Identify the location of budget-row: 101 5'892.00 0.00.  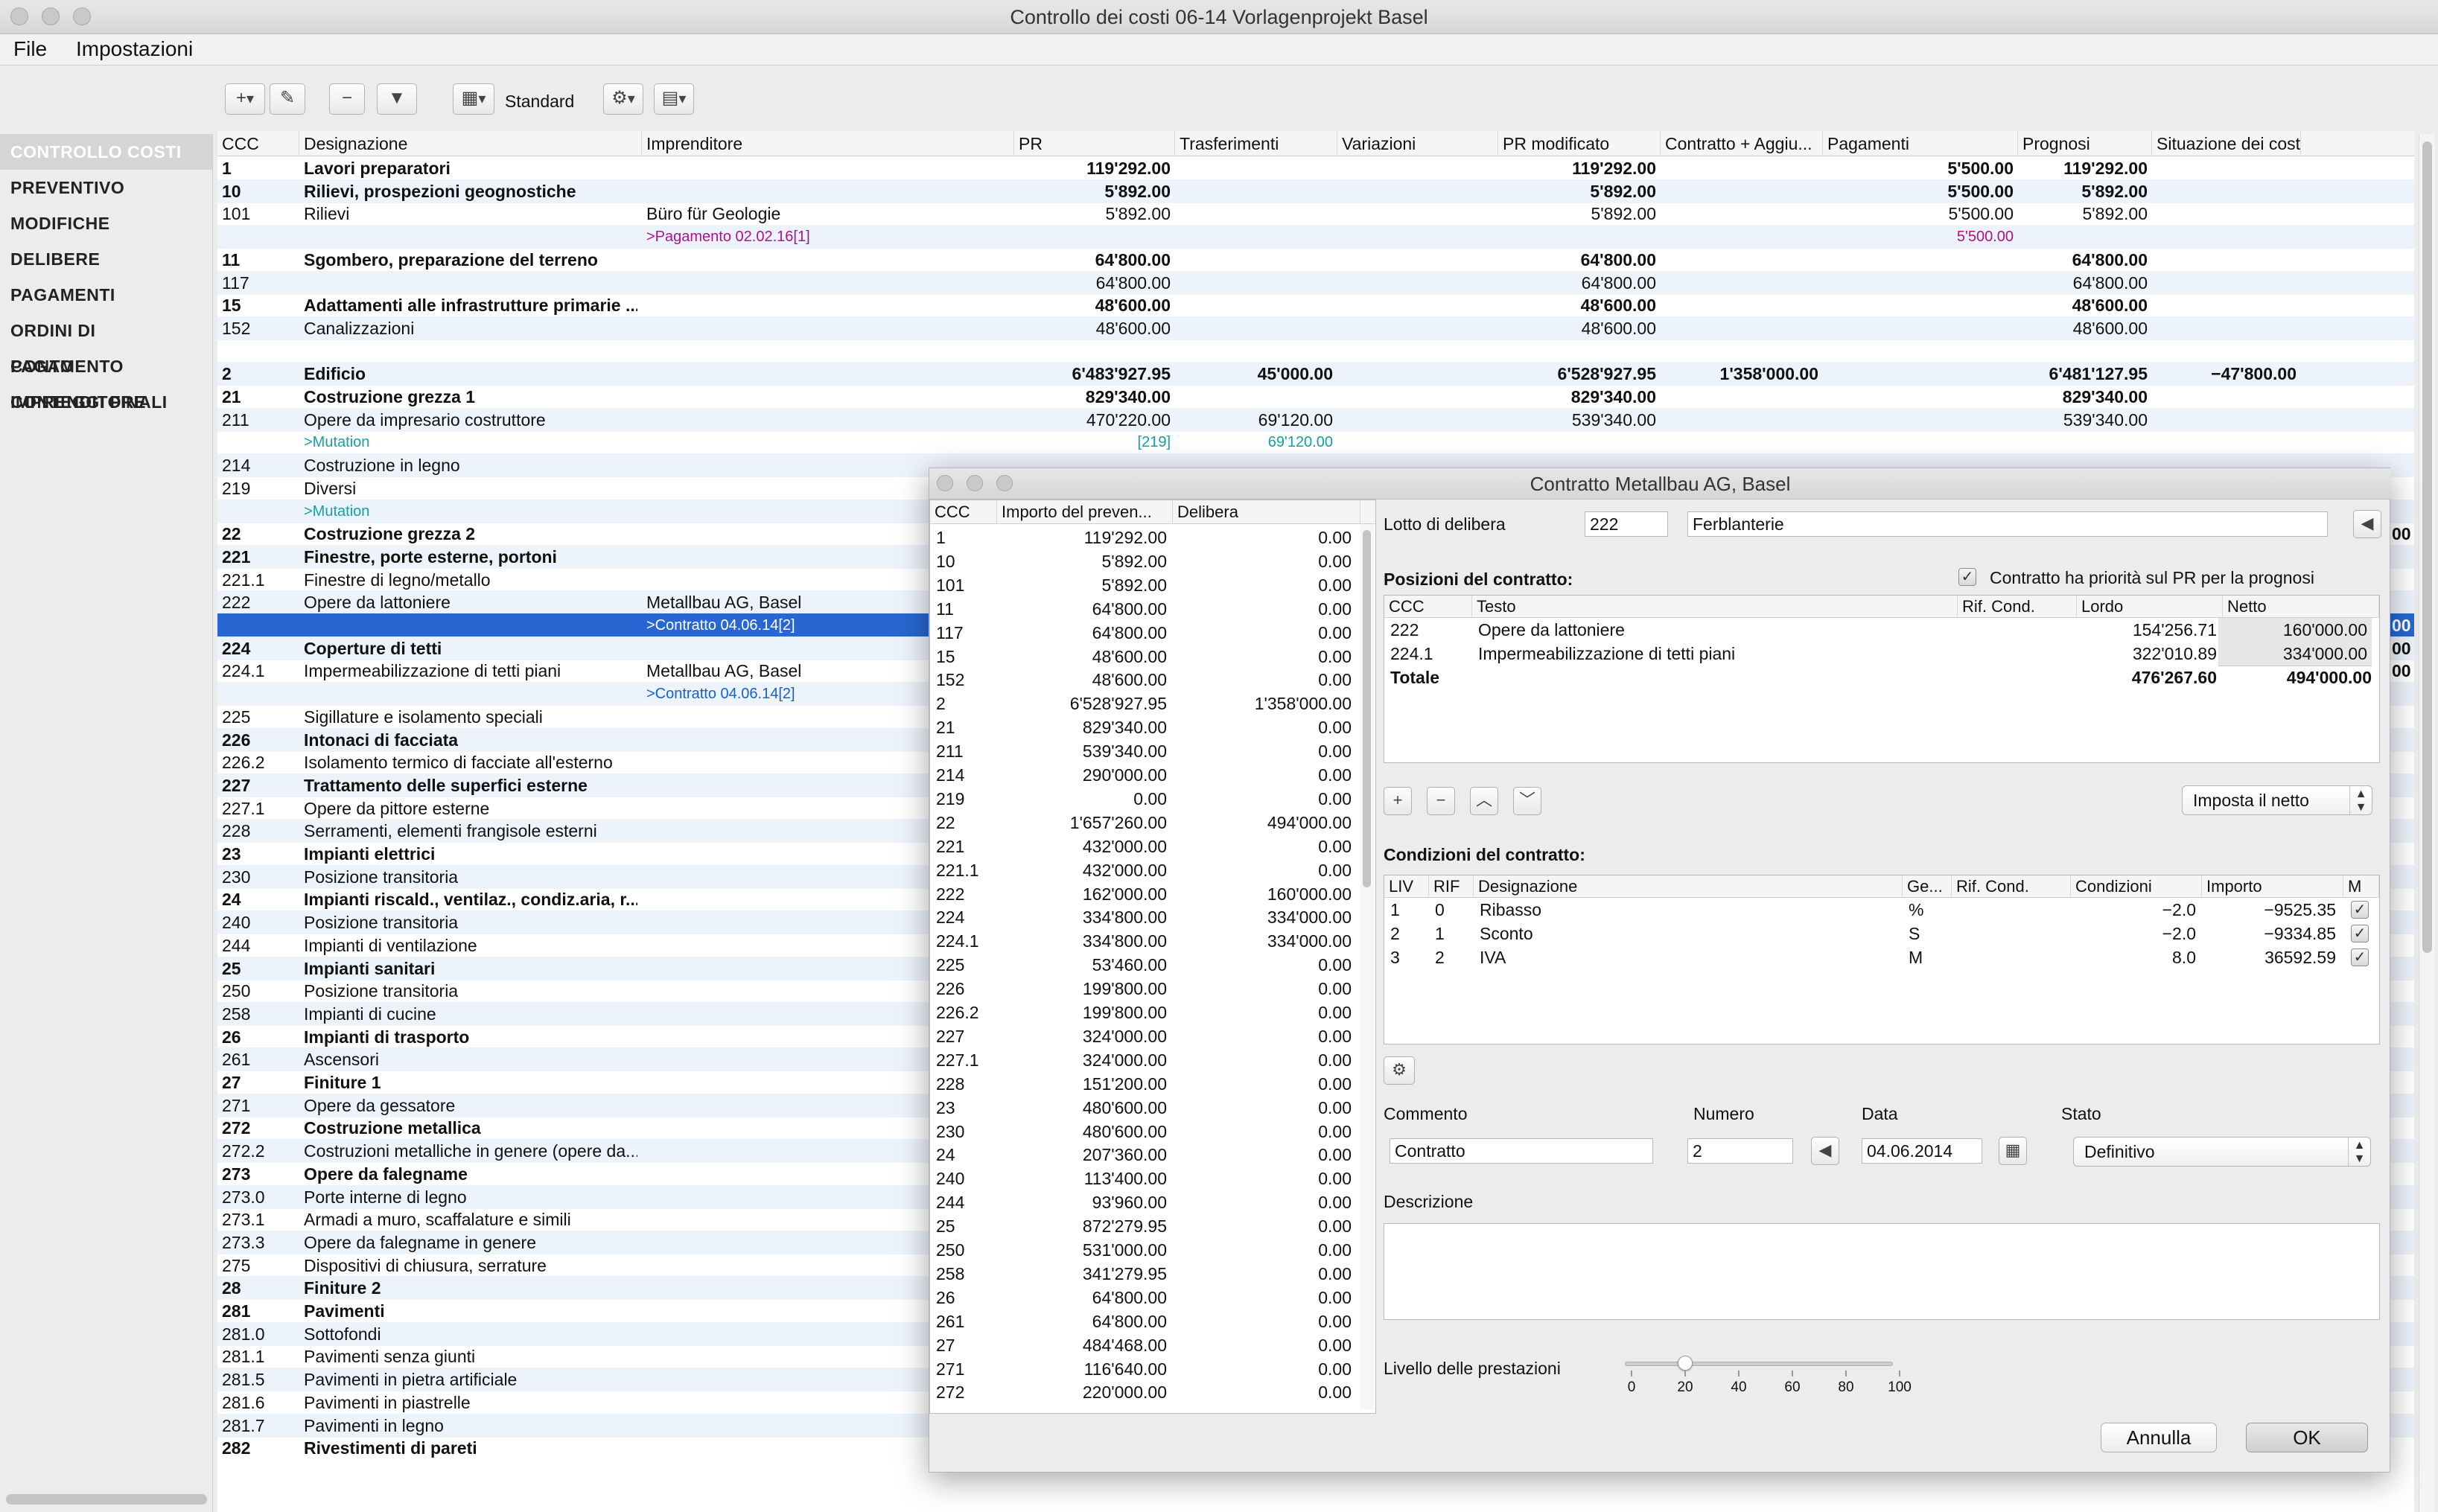
(1146, 585).